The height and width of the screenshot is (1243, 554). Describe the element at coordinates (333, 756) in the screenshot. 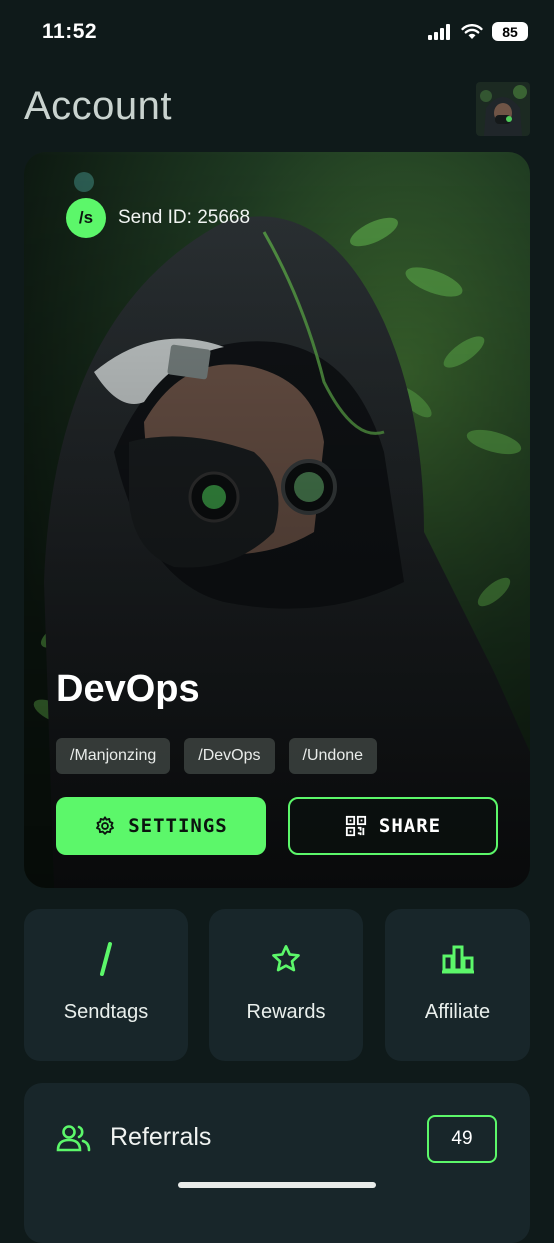

I see `sendtag-chip: /Undone` at that location.